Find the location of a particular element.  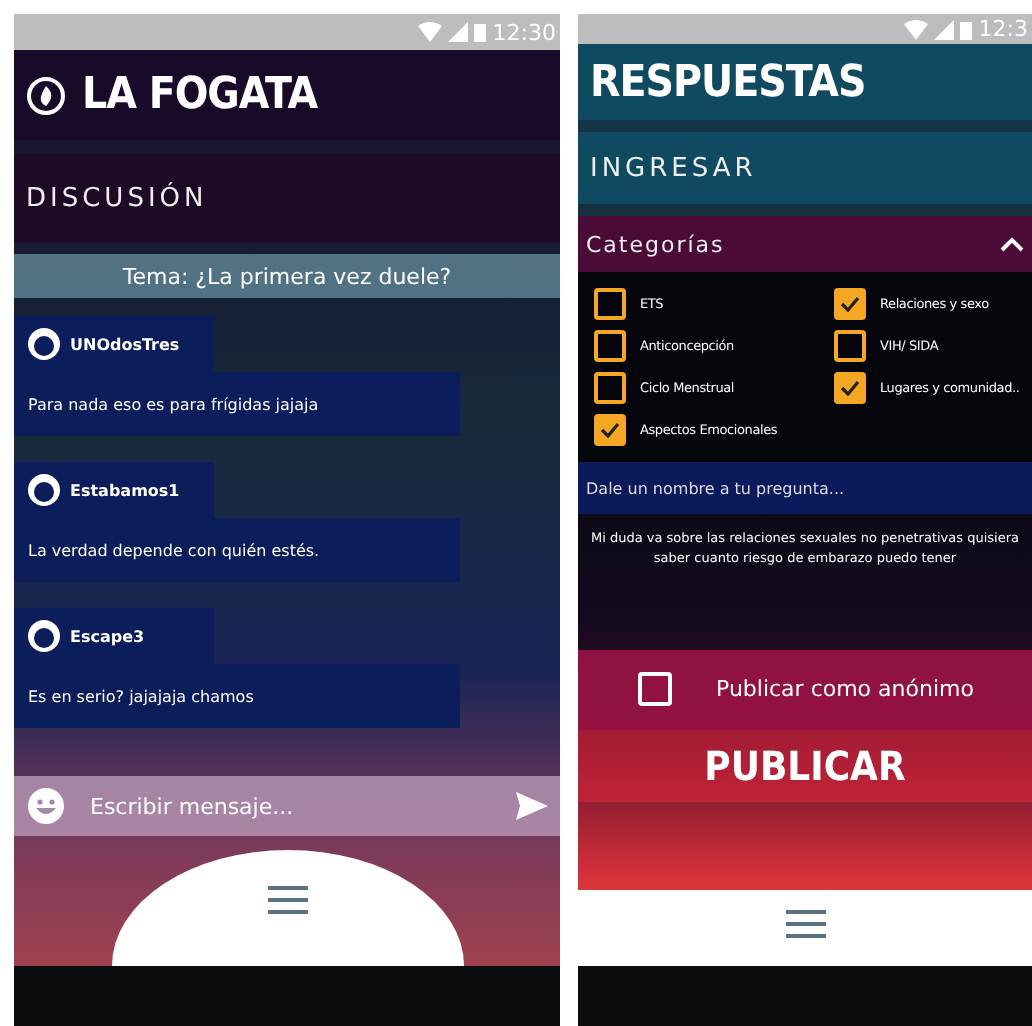

screen-title: RESPUESTAS is located at coordinates (728, 82).